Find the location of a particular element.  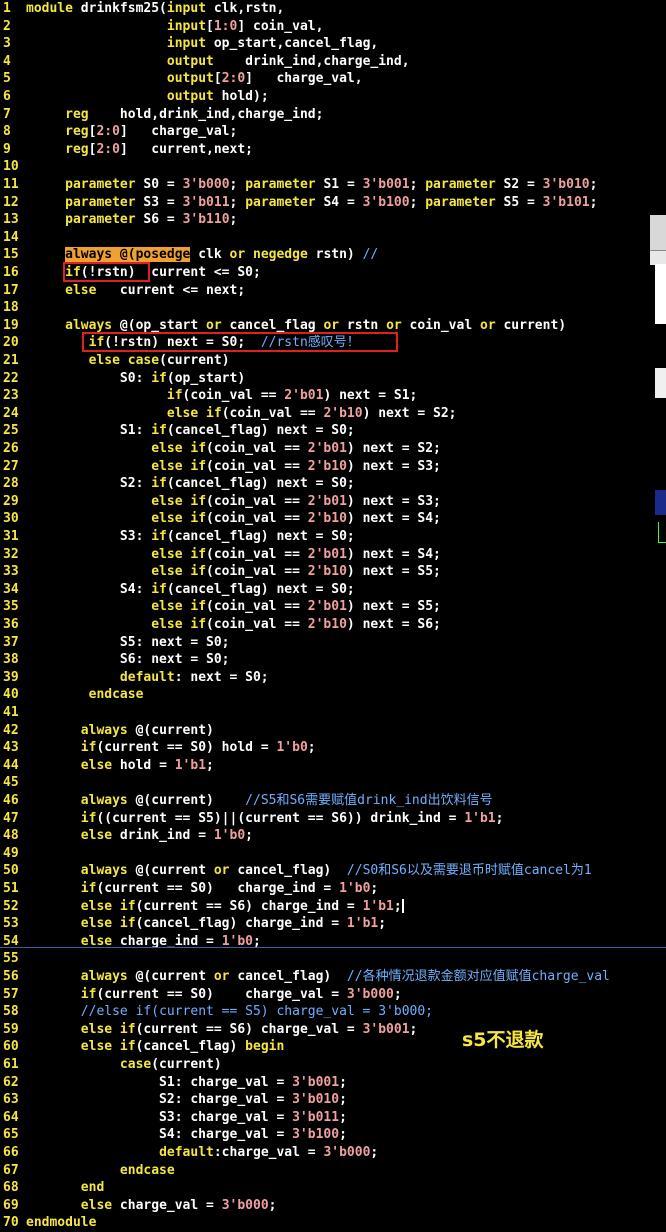

code-line: 25 S1: if(cancel_flag) next = S0; is located at coordinates (330, 431).